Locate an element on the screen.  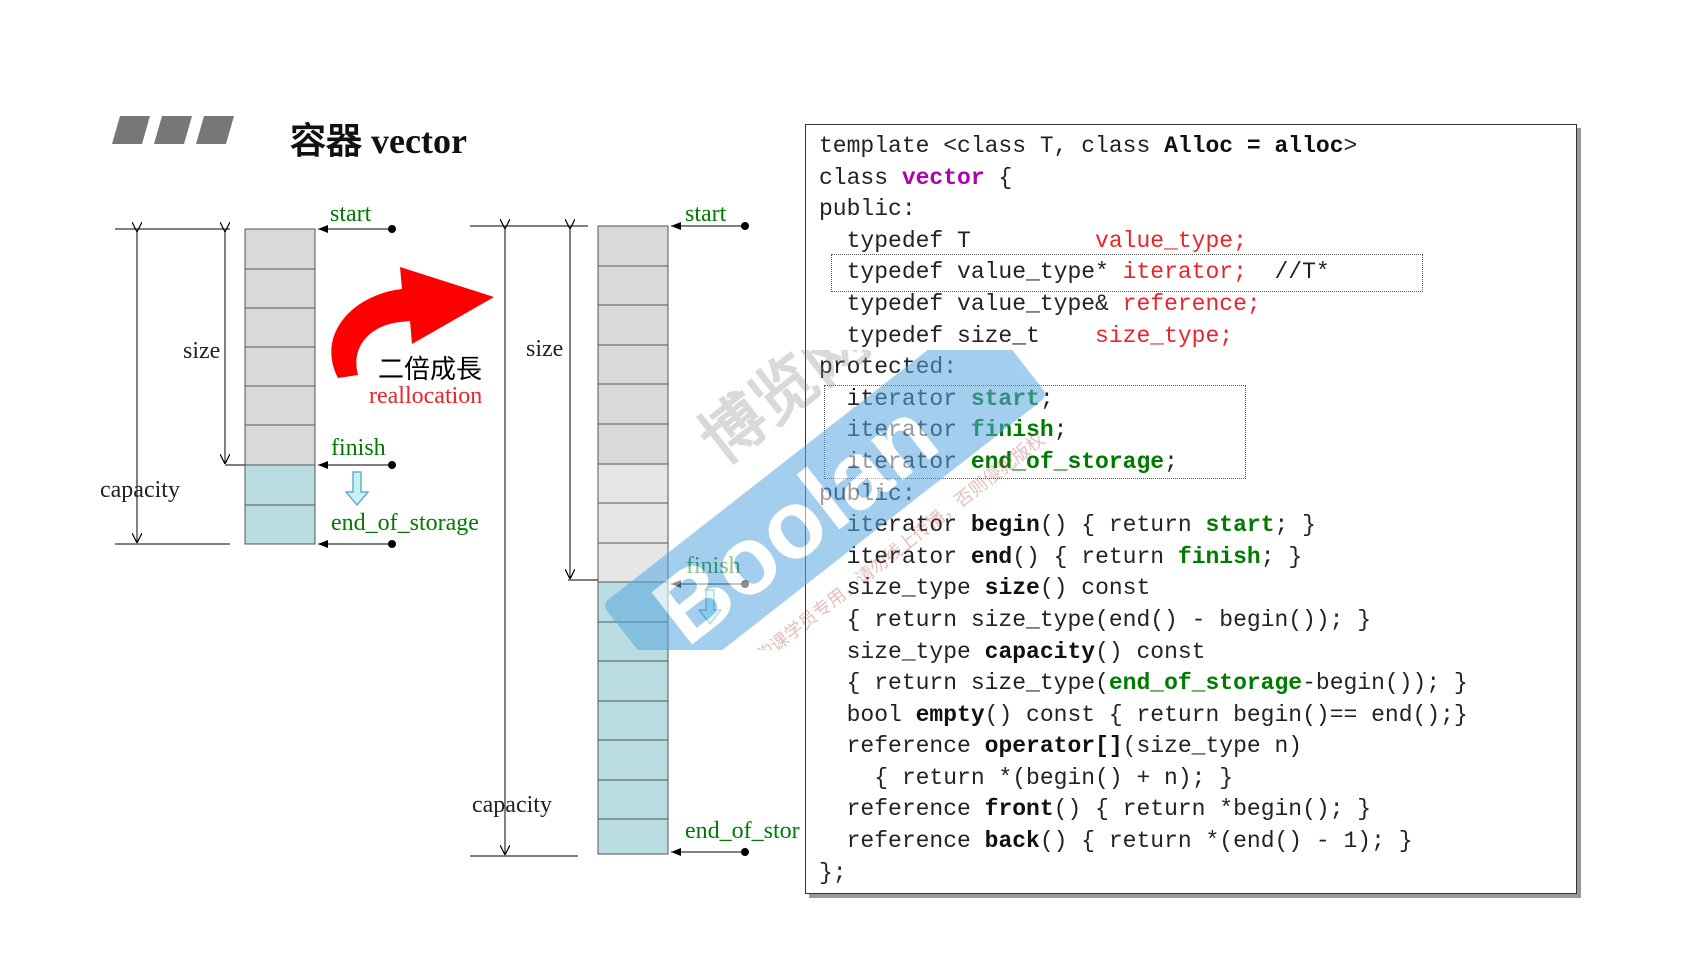
label-finish-right: finish is located at coordinates (713, 566).